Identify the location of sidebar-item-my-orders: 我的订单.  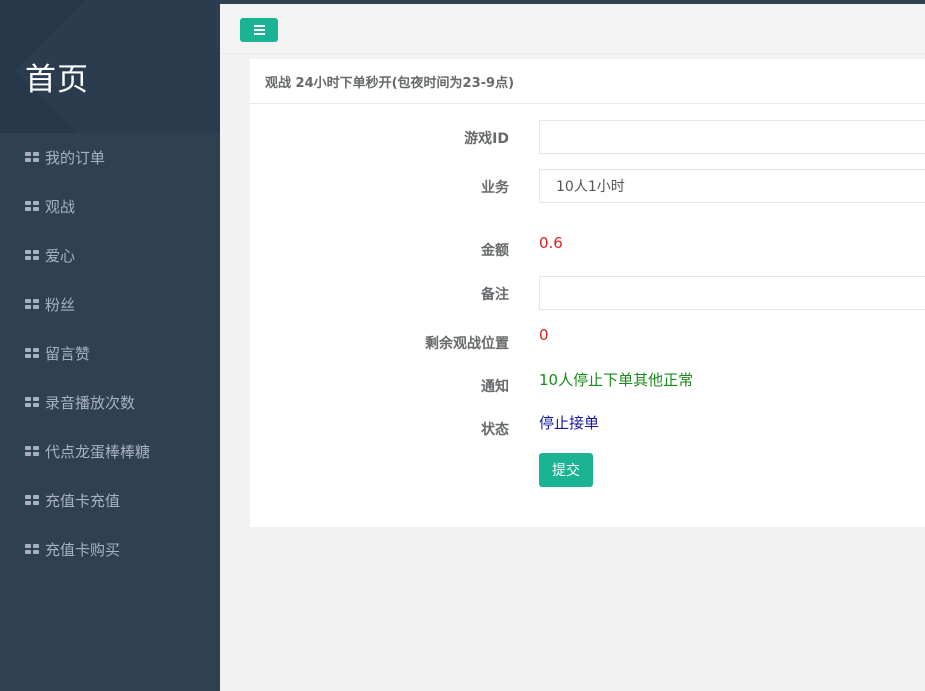
(110, 157).